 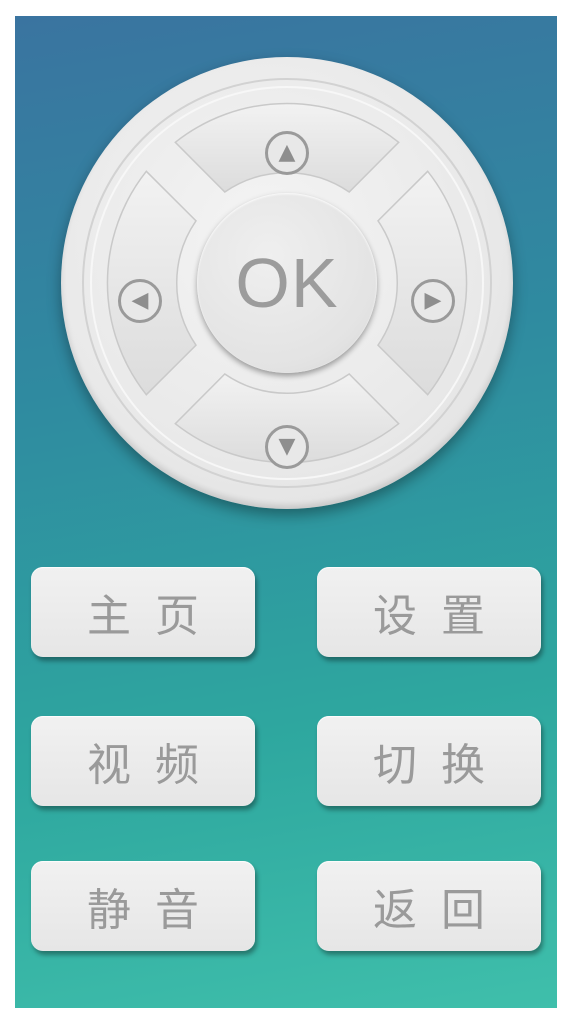 I want to click on arrow-left-icon: ◀, so click(x=140, y=301).